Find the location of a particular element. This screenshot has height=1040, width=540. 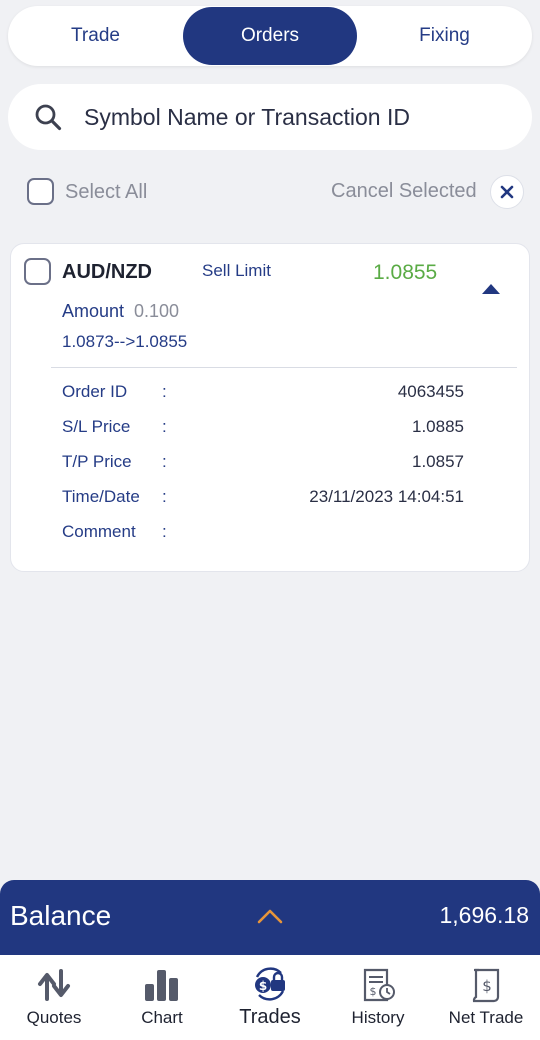

nav-item-quotes: Quotes is located at coordinates (54, 997).